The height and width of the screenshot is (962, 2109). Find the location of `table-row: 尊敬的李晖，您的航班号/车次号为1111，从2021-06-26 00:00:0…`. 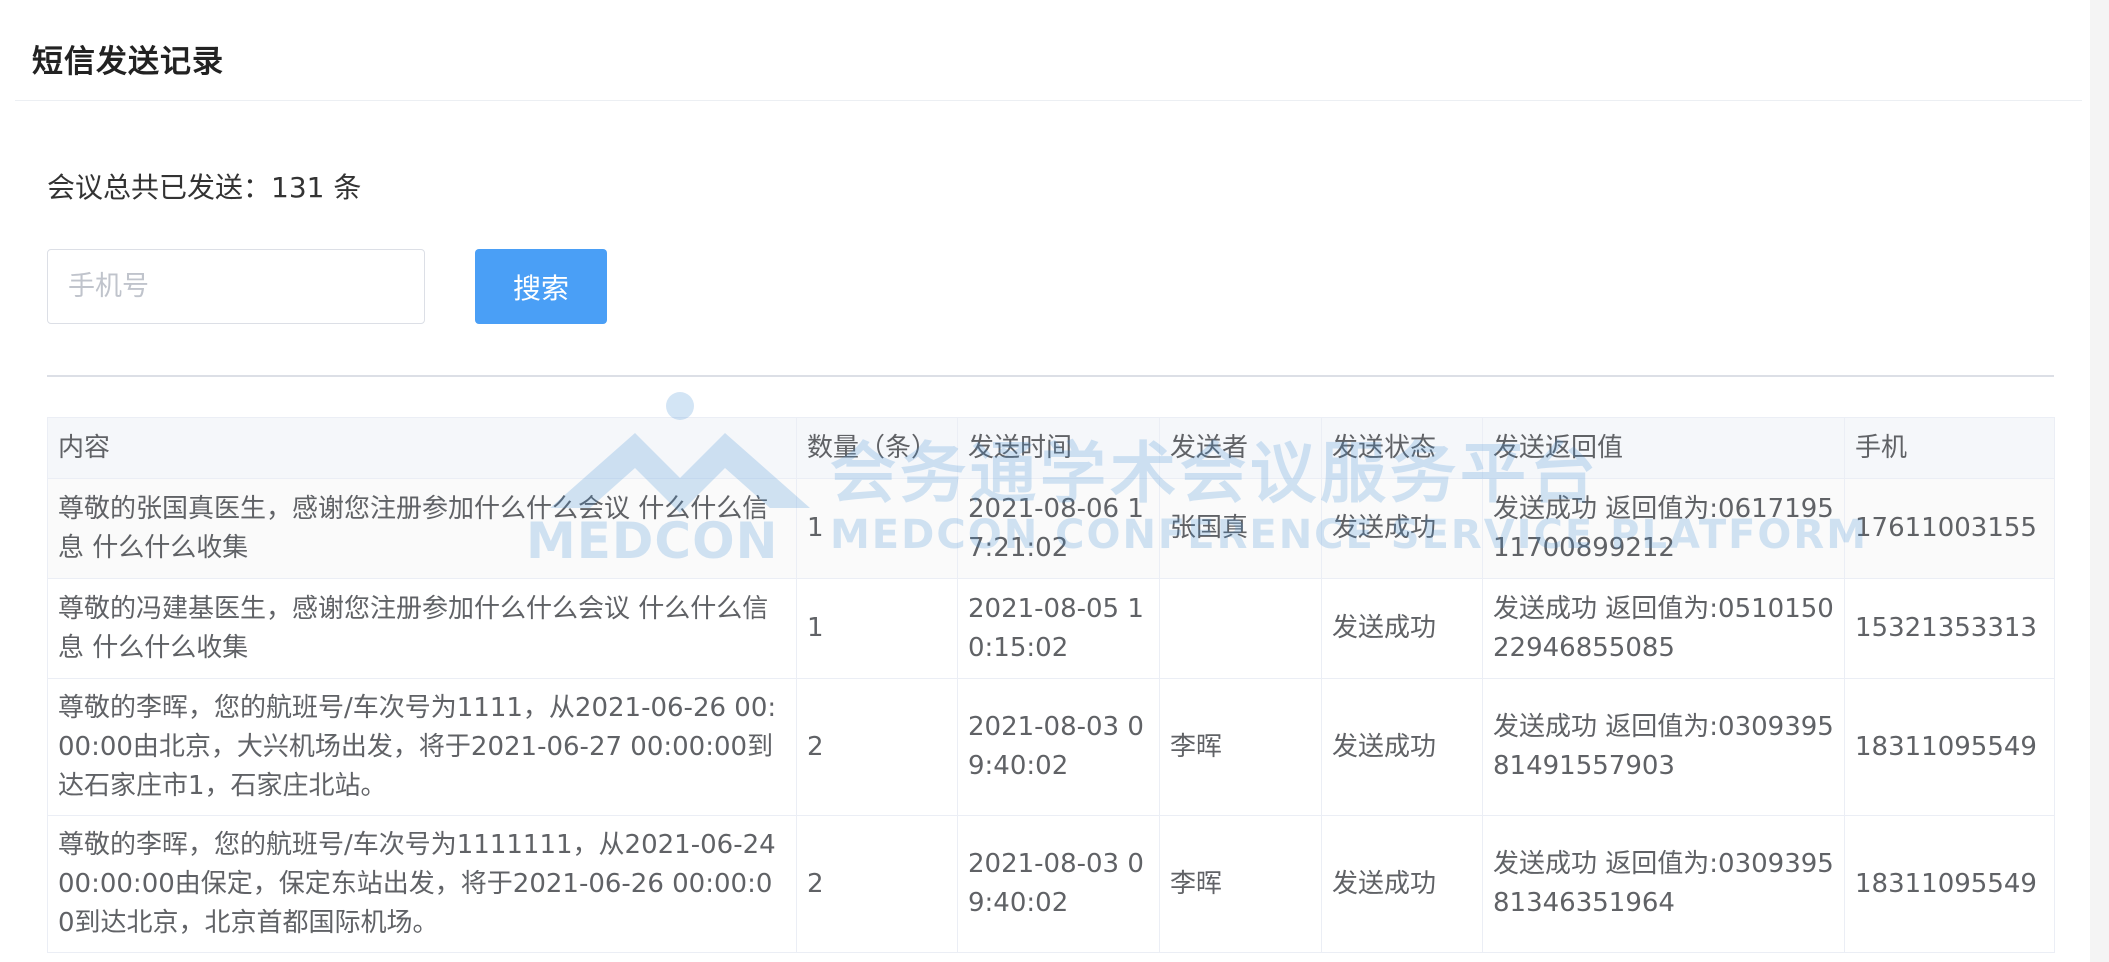

table-row: 尊敬的李晖，您的航班号/车次号为1111，从2021-06-26 00:00:0… is located at coordinates (1051, 747).